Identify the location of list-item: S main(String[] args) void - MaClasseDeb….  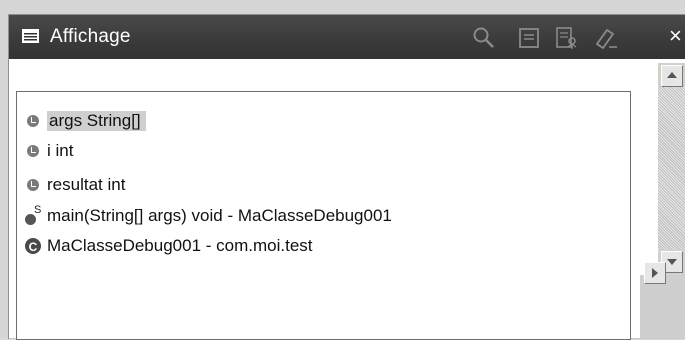
(208, 216).